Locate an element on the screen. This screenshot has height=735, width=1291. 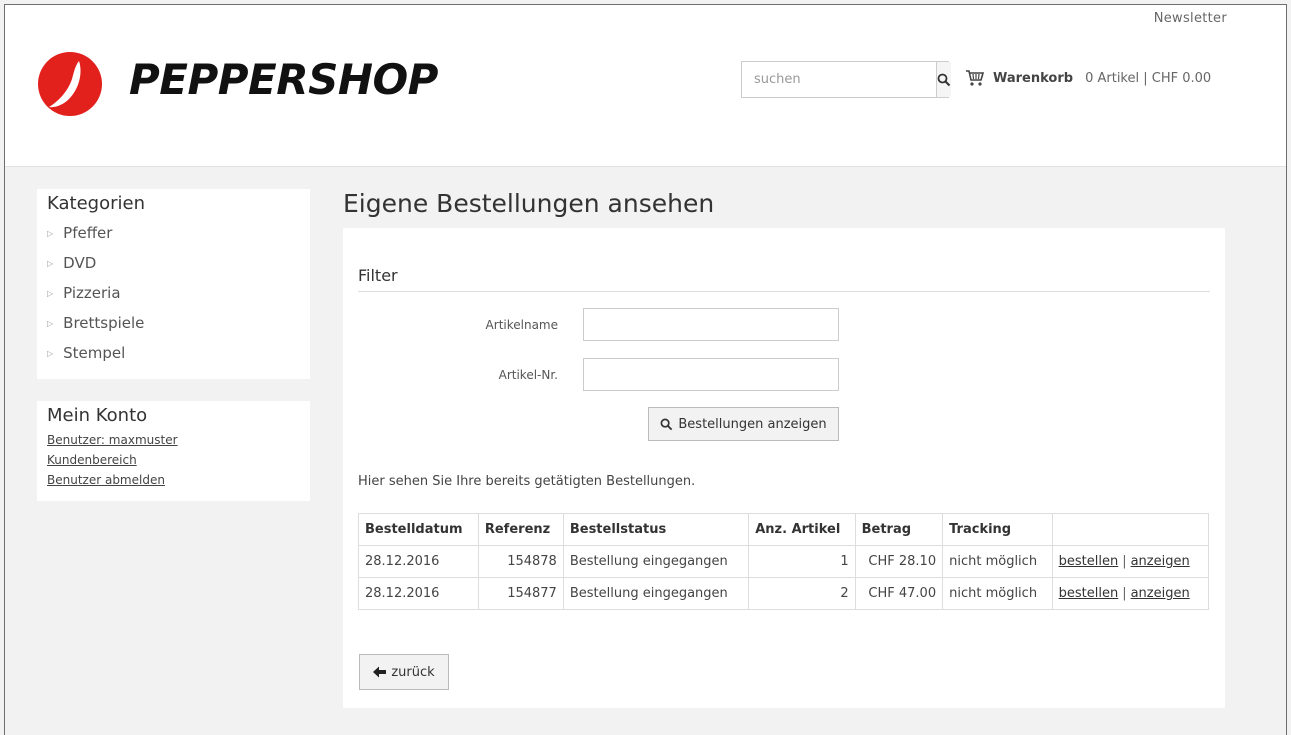
show-orders-button: Bestellungen anzeigen is located at coordinates (743, 424).